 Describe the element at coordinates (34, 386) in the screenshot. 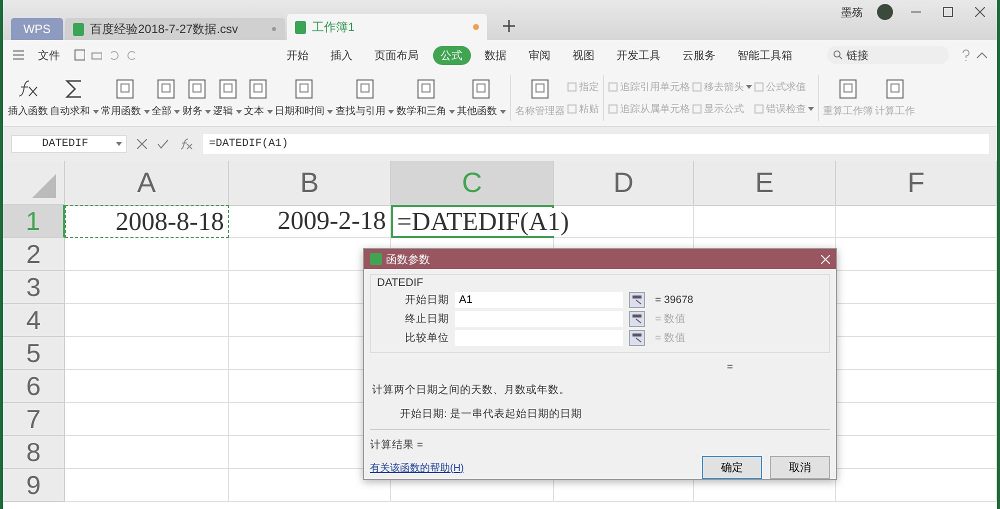

I see `row-header: 6` at that location.